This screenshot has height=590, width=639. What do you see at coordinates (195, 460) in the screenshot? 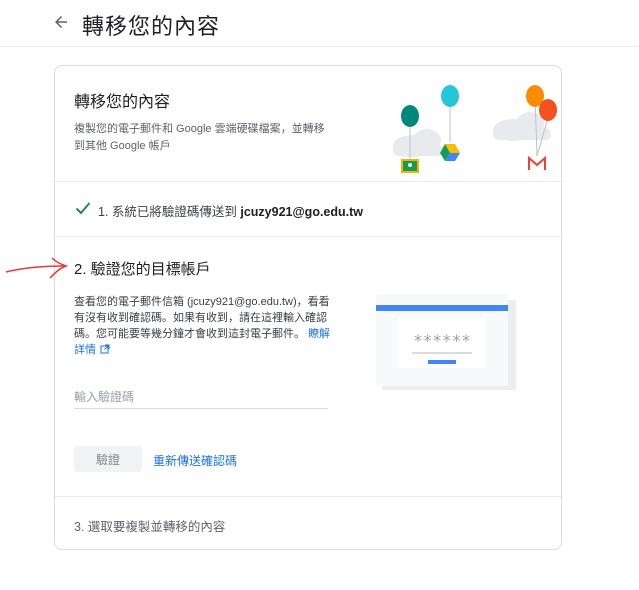
I see `resend-code-link: 重新傳送確認碼` at bounding box center [195, 460].